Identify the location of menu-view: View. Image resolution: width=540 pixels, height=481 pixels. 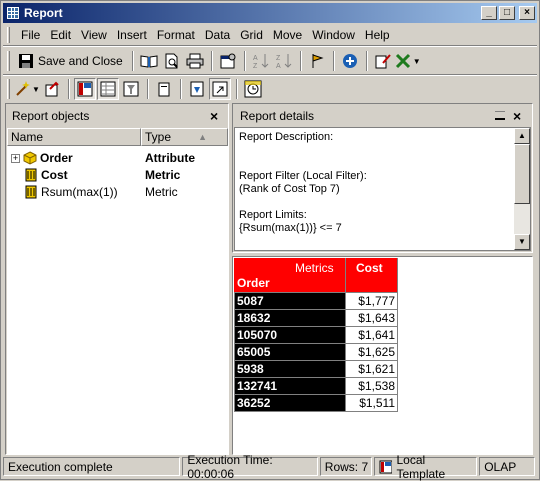
(94, 35).